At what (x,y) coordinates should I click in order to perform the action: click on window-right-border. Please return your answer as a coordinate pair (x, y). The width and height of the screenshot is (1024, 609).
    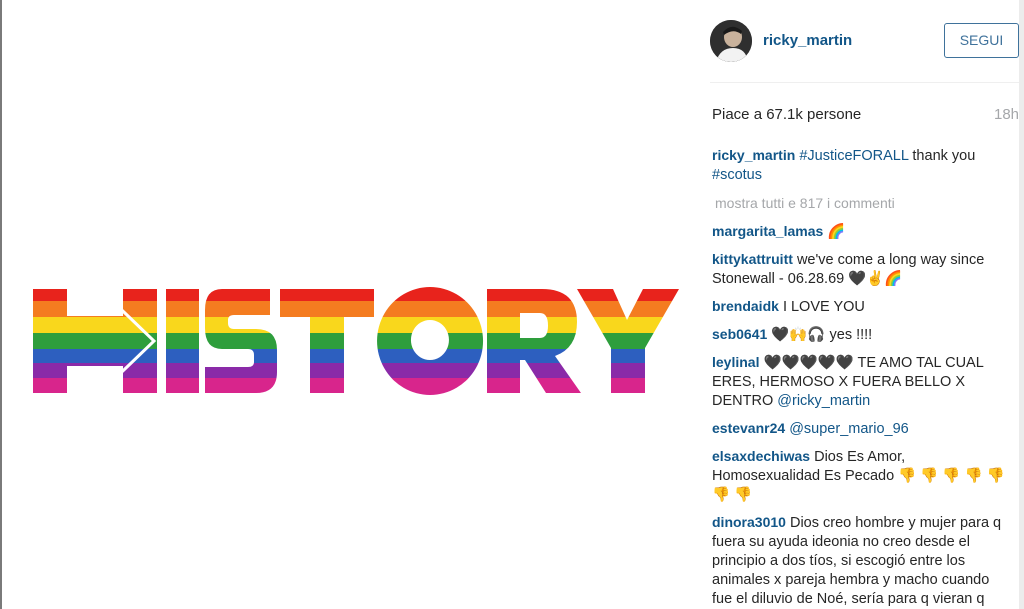
    Looking at the image, I should click on (1021, 304).